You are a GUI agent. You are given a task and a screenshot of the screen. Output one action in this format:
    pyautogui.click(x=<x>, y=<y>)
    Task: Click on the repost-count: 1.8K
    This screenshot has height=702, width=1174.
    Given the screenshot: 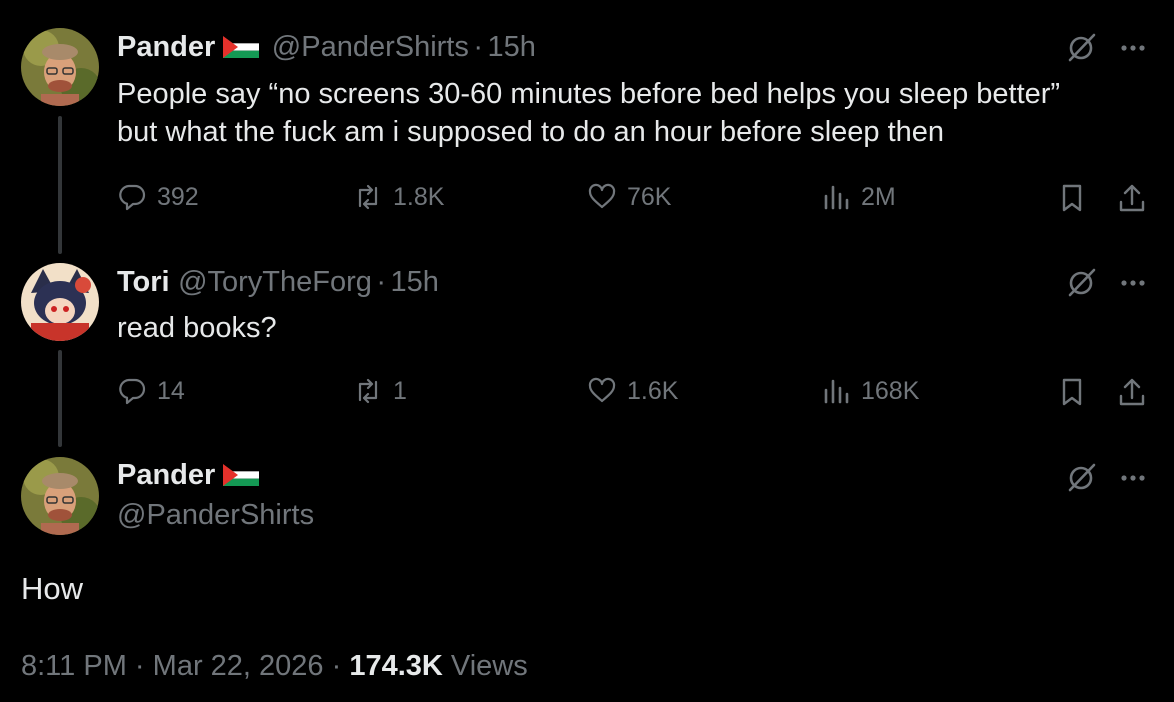 What is the action you would take?
    pyautogui.click(x=419, y=196)
    